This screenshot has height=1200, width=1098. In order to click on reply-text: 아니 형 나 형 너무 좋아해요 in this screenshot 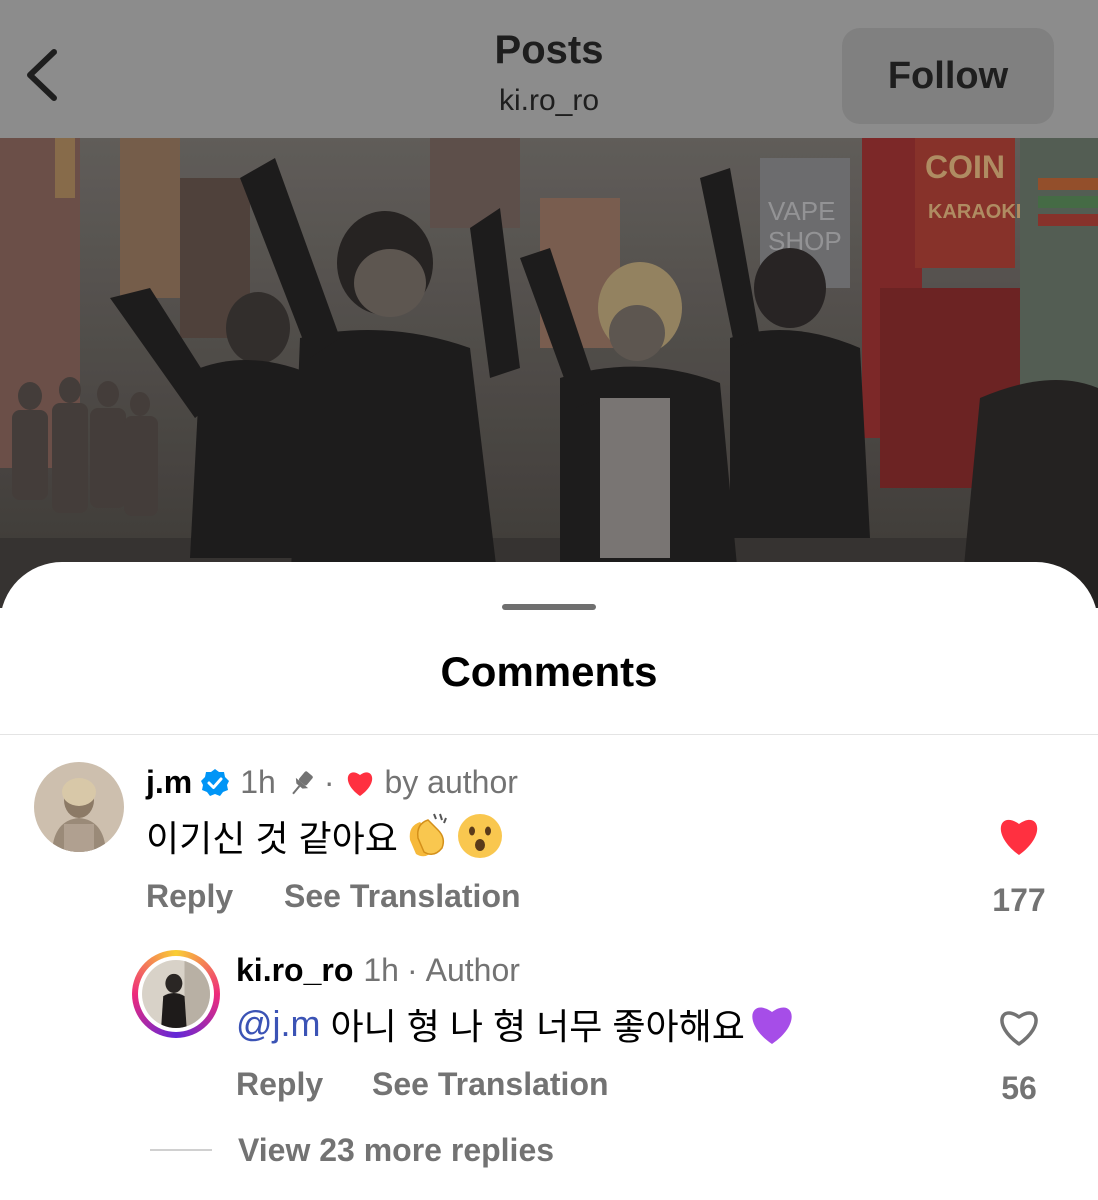, I will do `click(537, 1026)`.